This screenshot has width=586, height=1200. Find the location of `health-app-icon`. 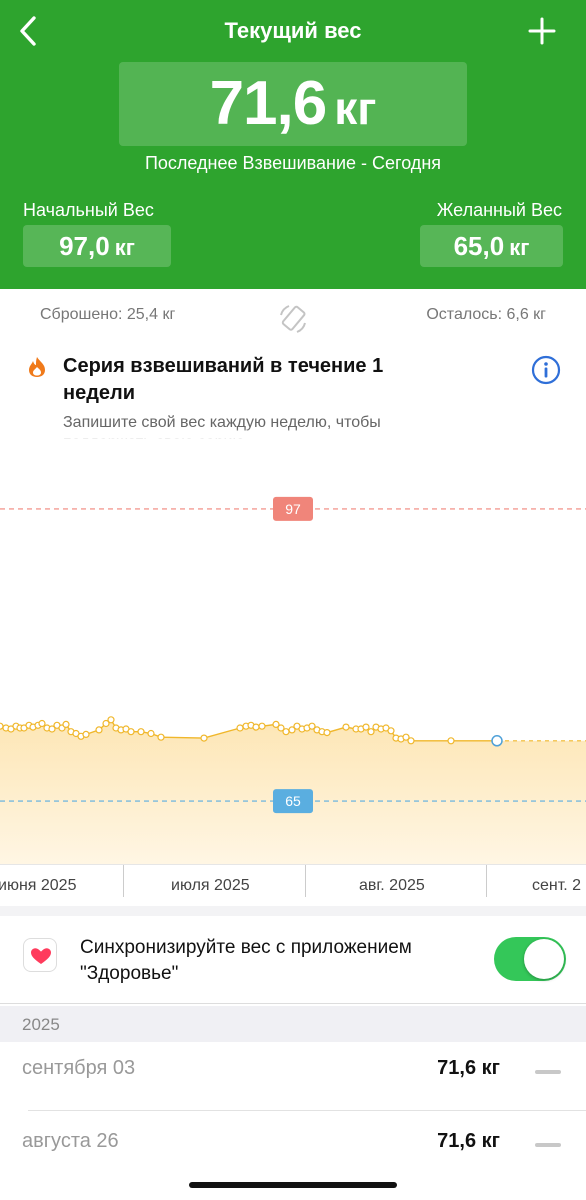

health-app-icon is located at coordinates (40, 955).